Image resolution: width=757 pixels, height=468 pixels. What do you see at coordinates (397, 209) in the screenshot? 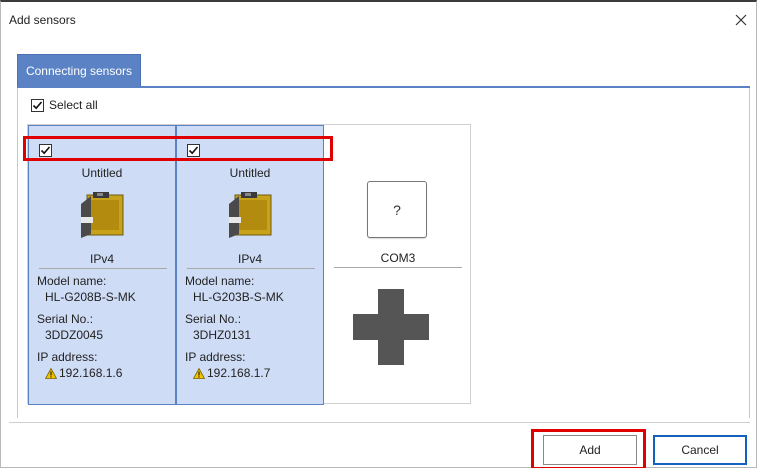
I see `unknown-device-button: ?` at bounding box center [397, 209].